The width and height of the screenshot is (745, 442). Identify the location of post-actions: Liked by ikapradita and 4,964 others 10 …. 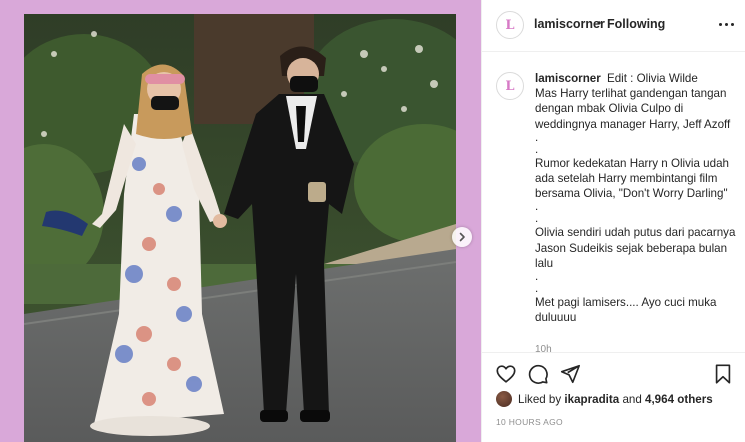
(613, 397).